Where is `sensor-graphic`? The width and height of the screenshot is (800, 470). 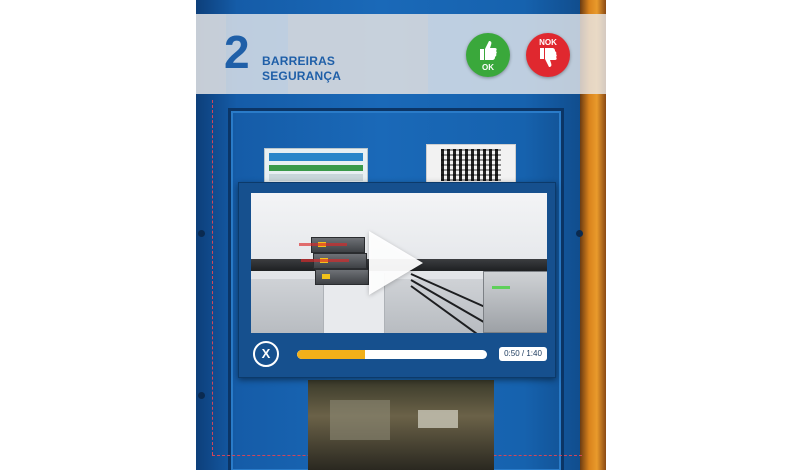 sensor-graphic is located at coordinates (342, 277).